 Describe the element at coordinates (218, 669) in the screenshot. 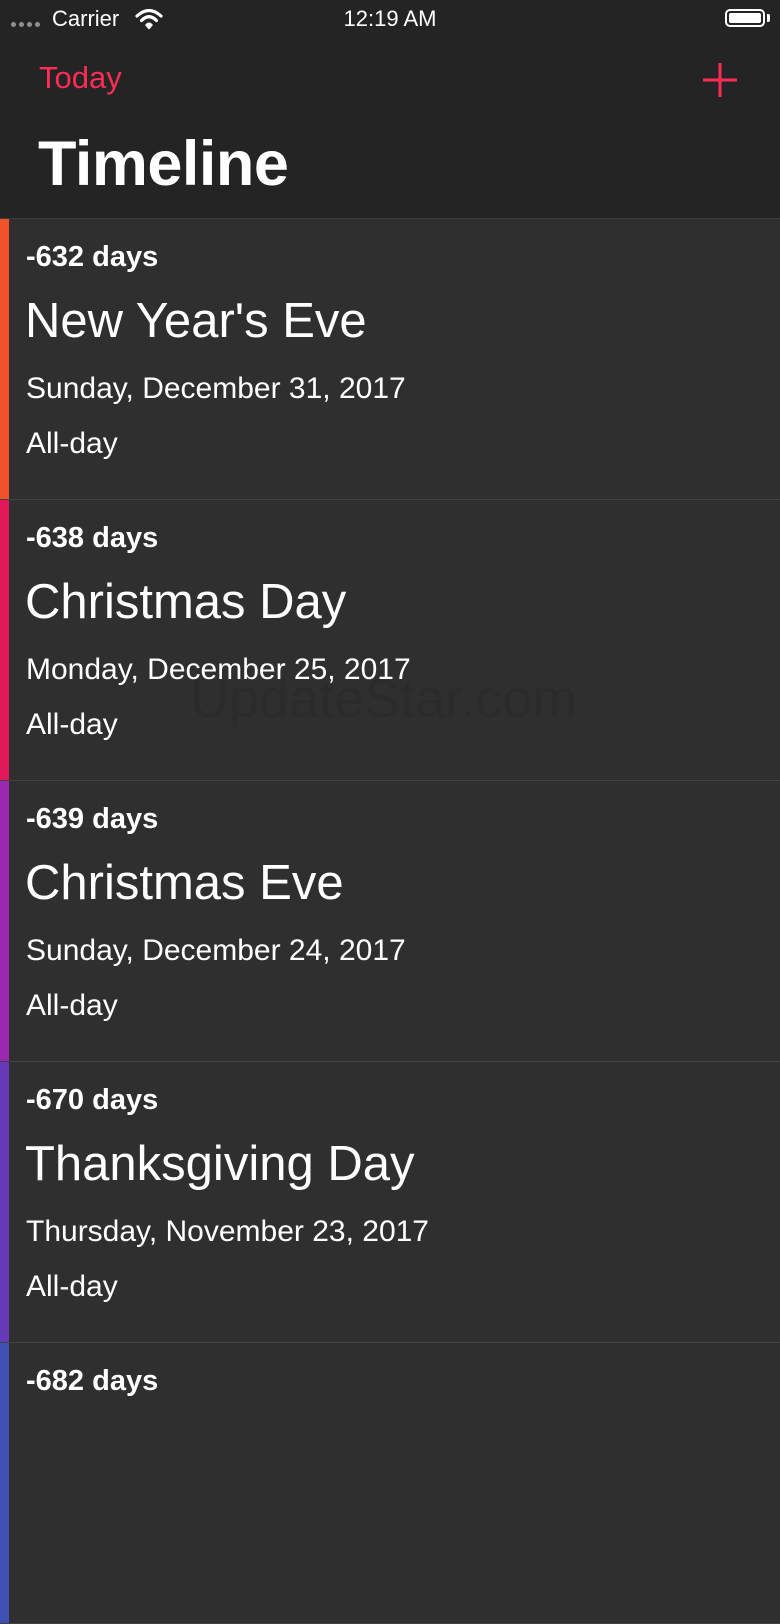

I see `event-date: Monday, December 25, 2017` at that location.